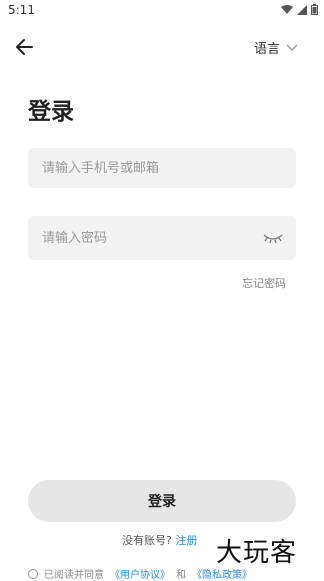 Image resolution: width=324 pixels, height=581 pixels. I want to click on agreement-and: 和, so click(181, 575).